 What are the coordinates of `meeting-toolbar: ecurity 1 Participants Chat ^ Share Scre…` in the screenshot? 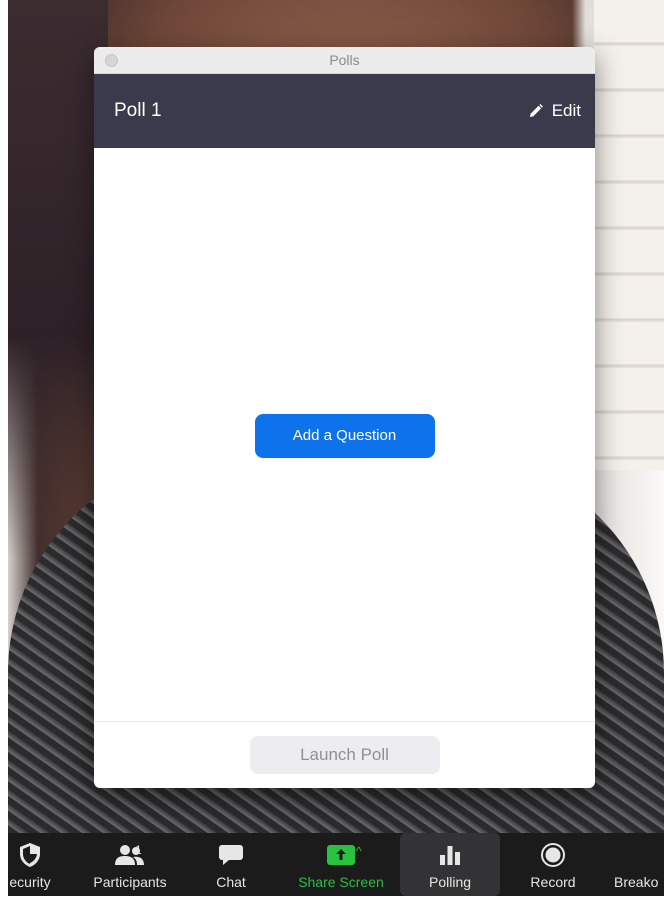 It's located at (336, 864).